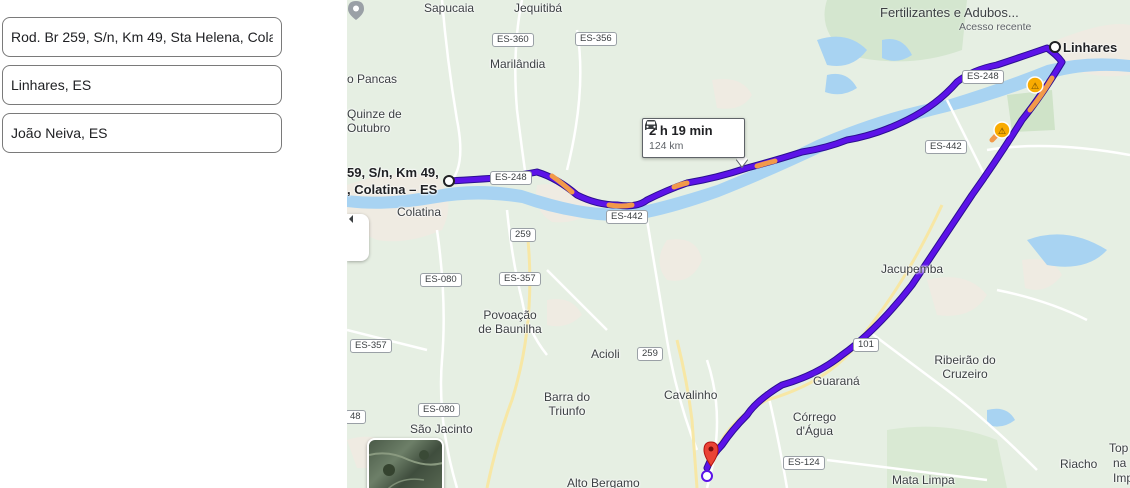  I want to click on incident-icon-2: ⚠, so click(1002, 130).